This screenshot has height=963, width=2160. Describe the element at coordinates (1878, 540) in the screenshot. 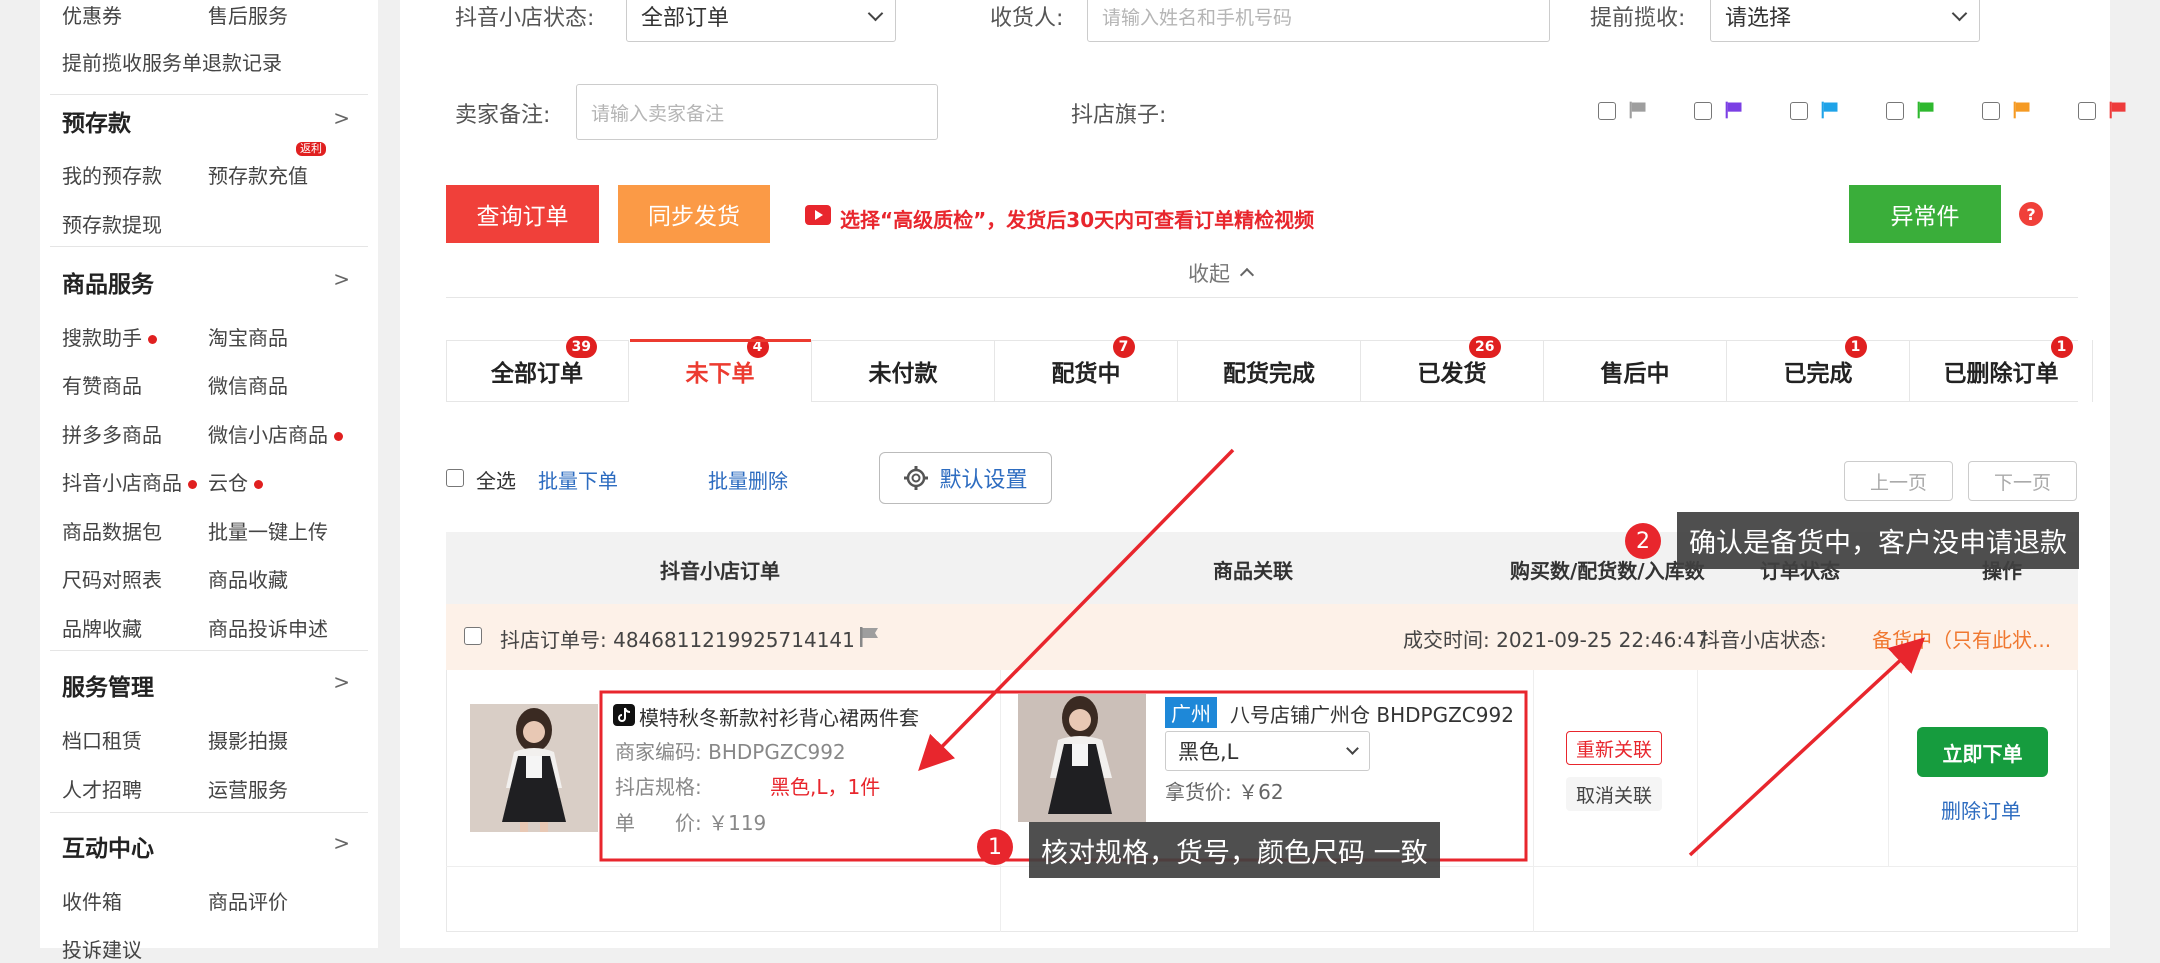

I see `annotation-callout-2: 确认是备货中，客户没申请退款` at that location.